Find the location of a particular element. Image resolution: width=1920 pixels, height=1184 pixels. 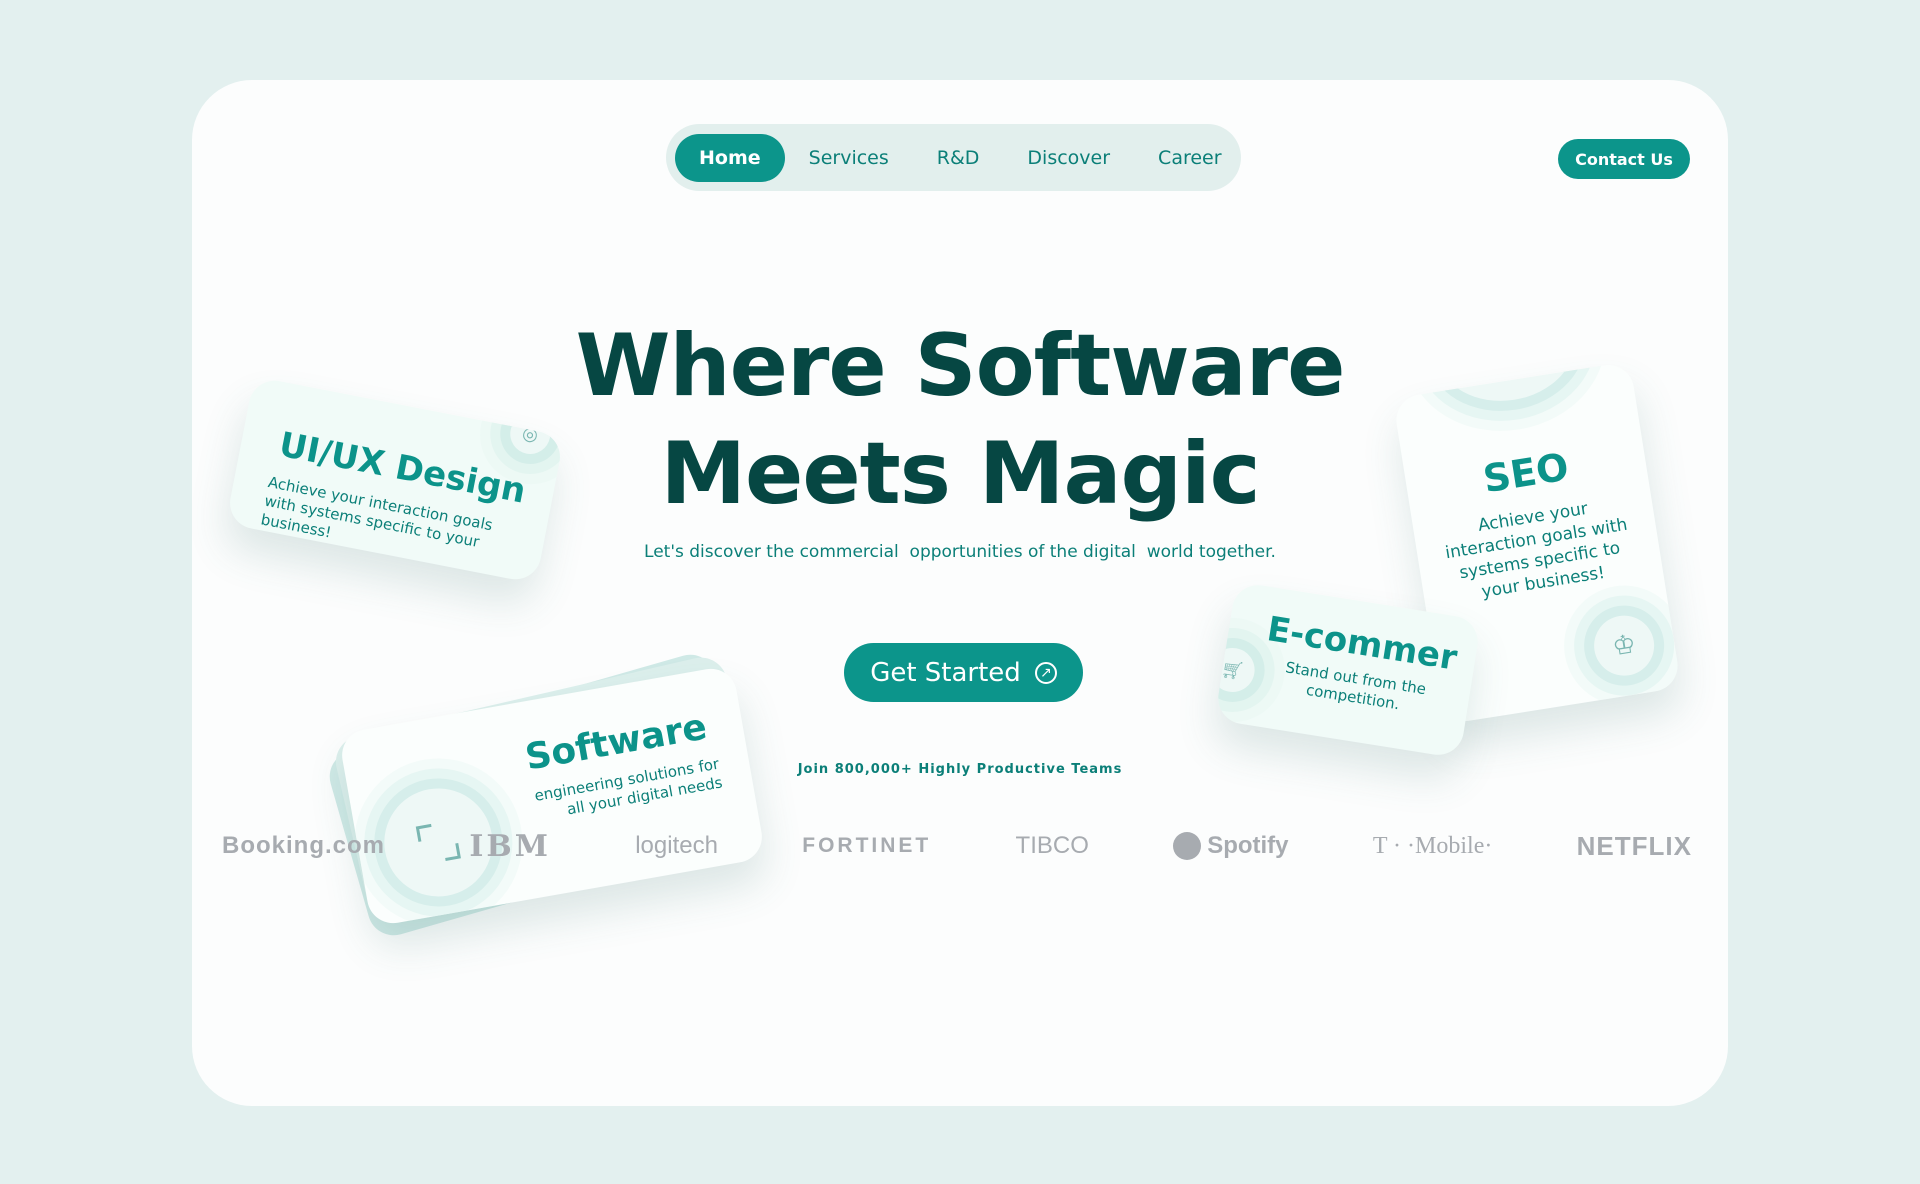

hero-title-line1: Where Software is located at coordinates (960, 366).